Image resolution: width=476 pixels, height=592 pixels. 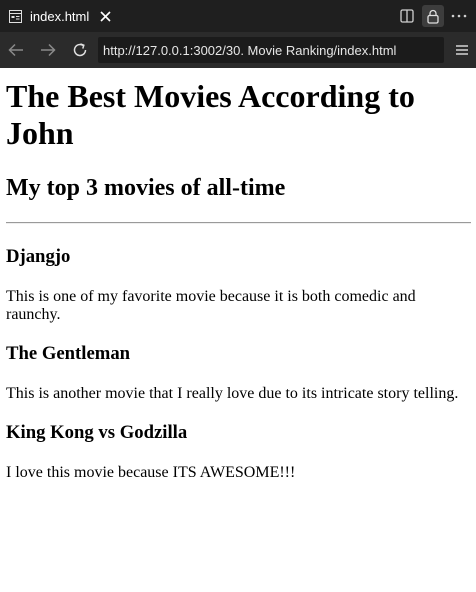 I want to click on movie-title: King Kong vs Godzilla, so click(x=97, y=432).